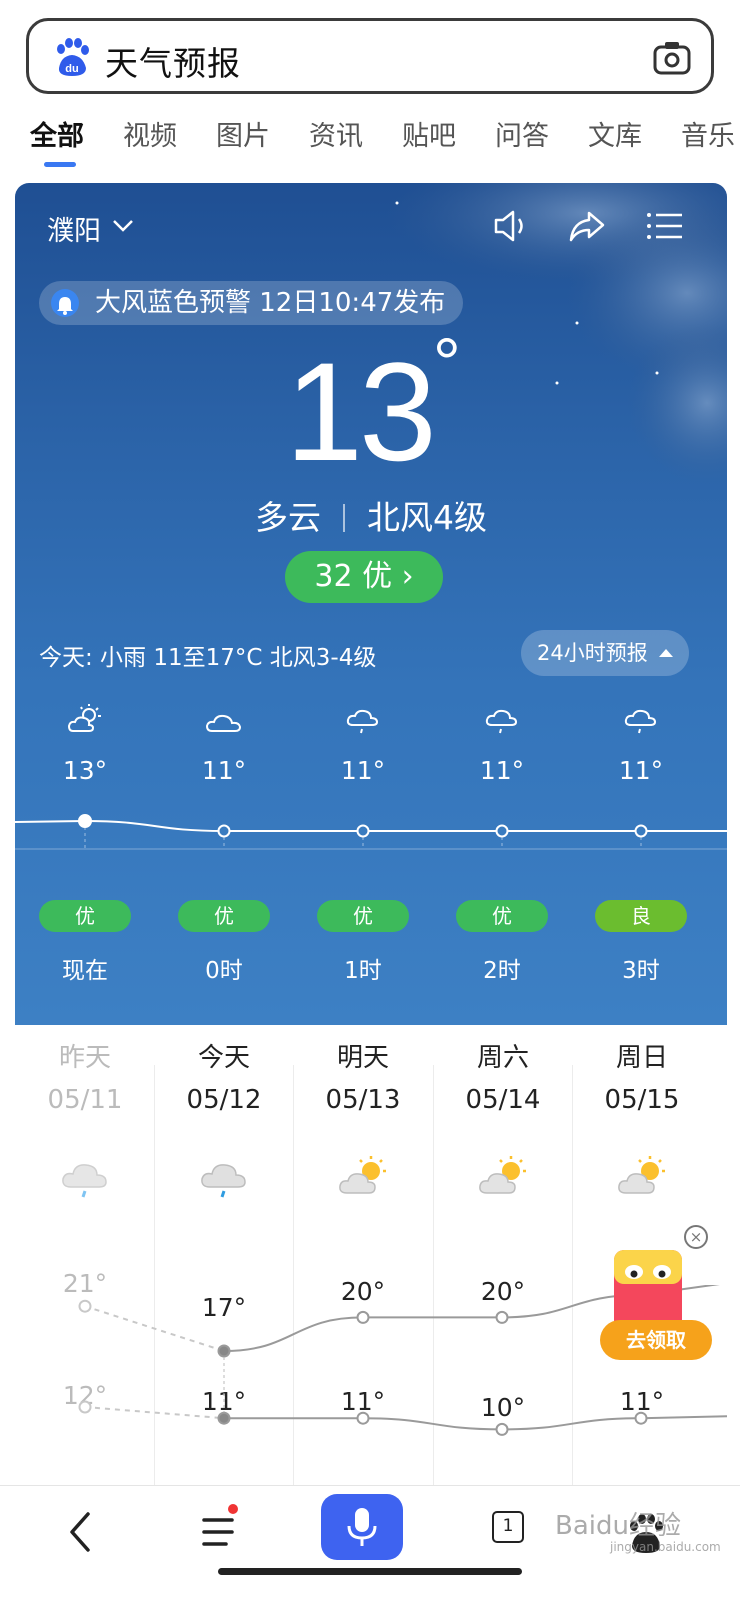 This screenshot has width=740, height=1600. Describe the element at coordinates (642, 1100) in the screenshot. I see `day-date: 05/15` at that location.